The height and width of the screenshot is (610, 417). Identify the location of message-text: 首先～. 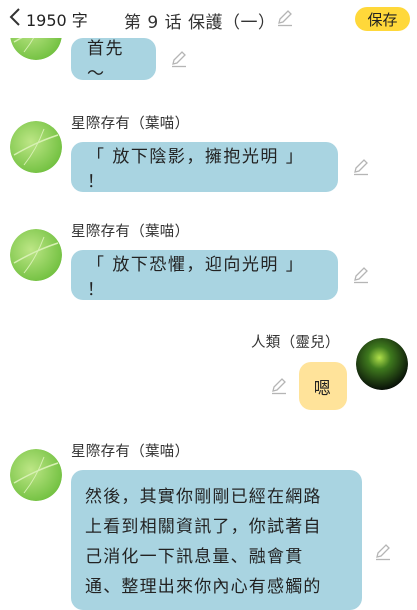
(105, 61).